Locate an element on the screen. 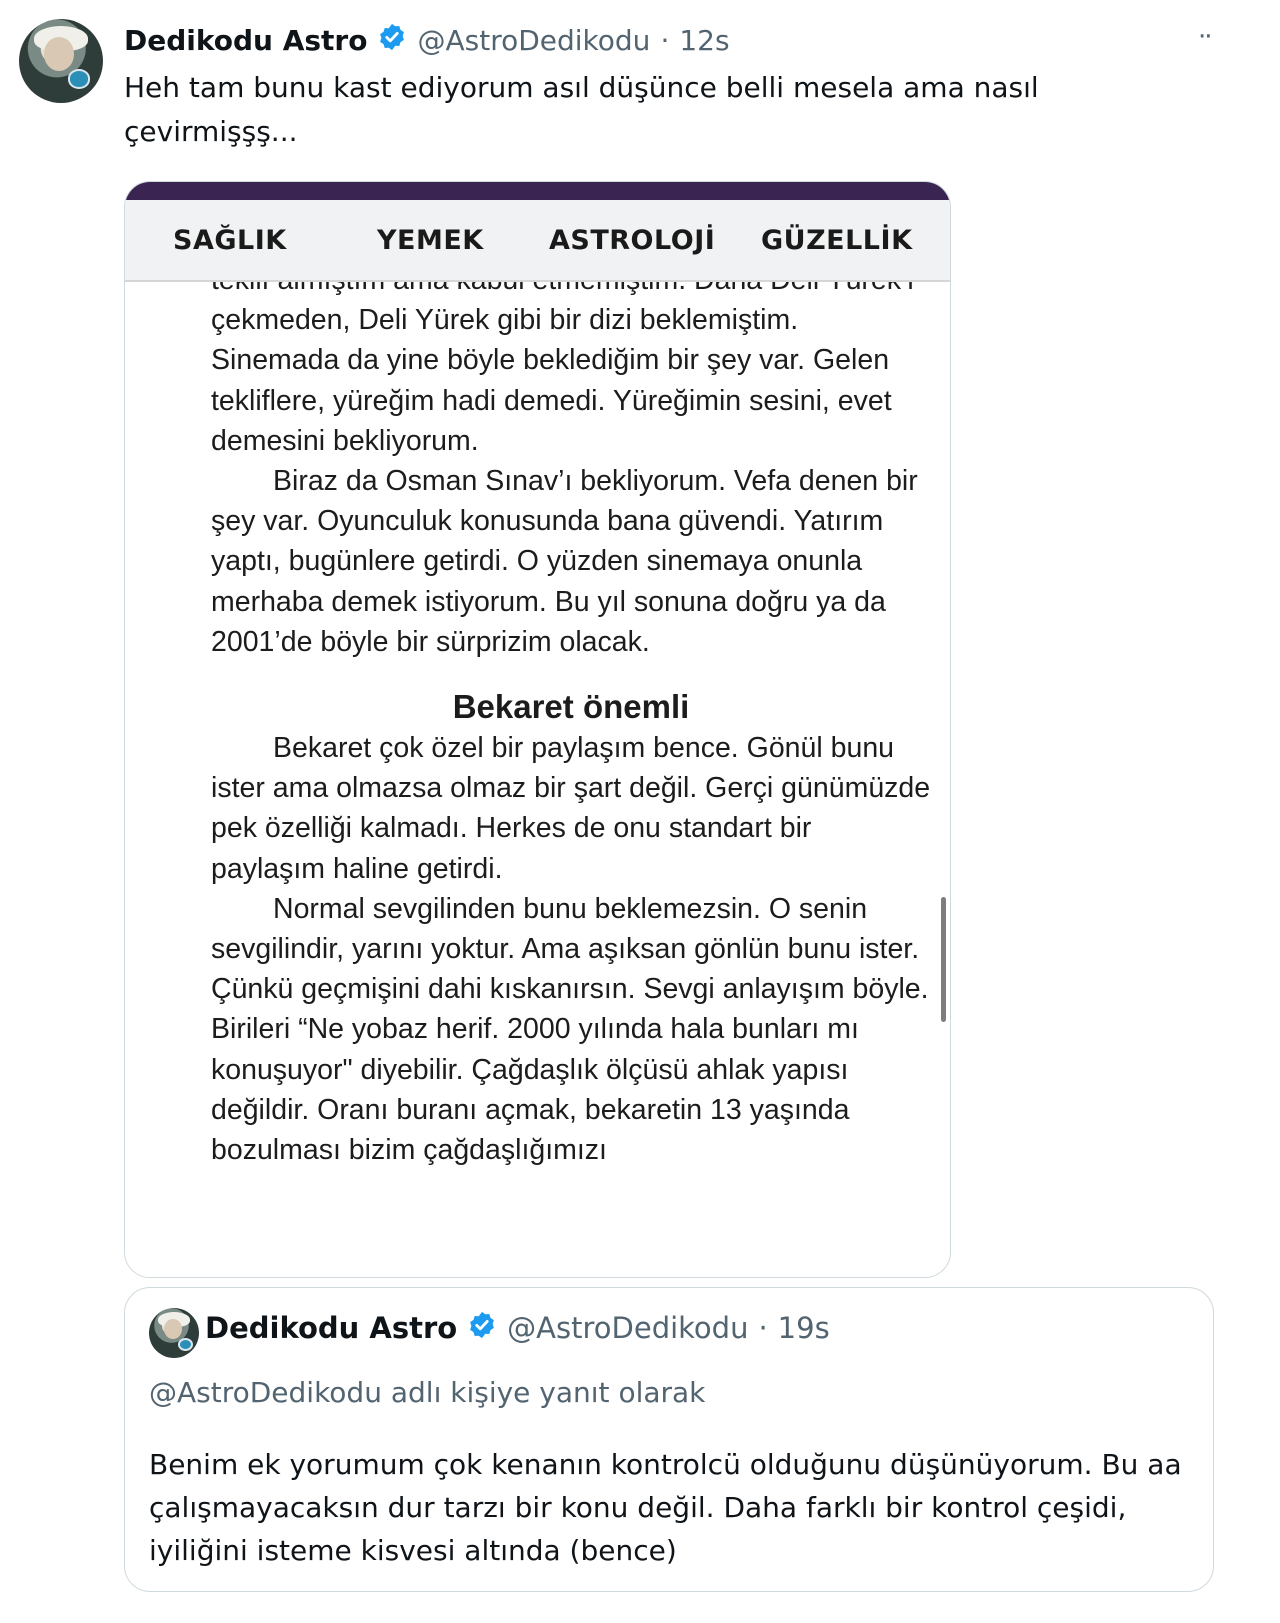 The height and width of the screenshot is (1623, 1280). more-dots-icon: ·· is located at coordinates (1205, 37).